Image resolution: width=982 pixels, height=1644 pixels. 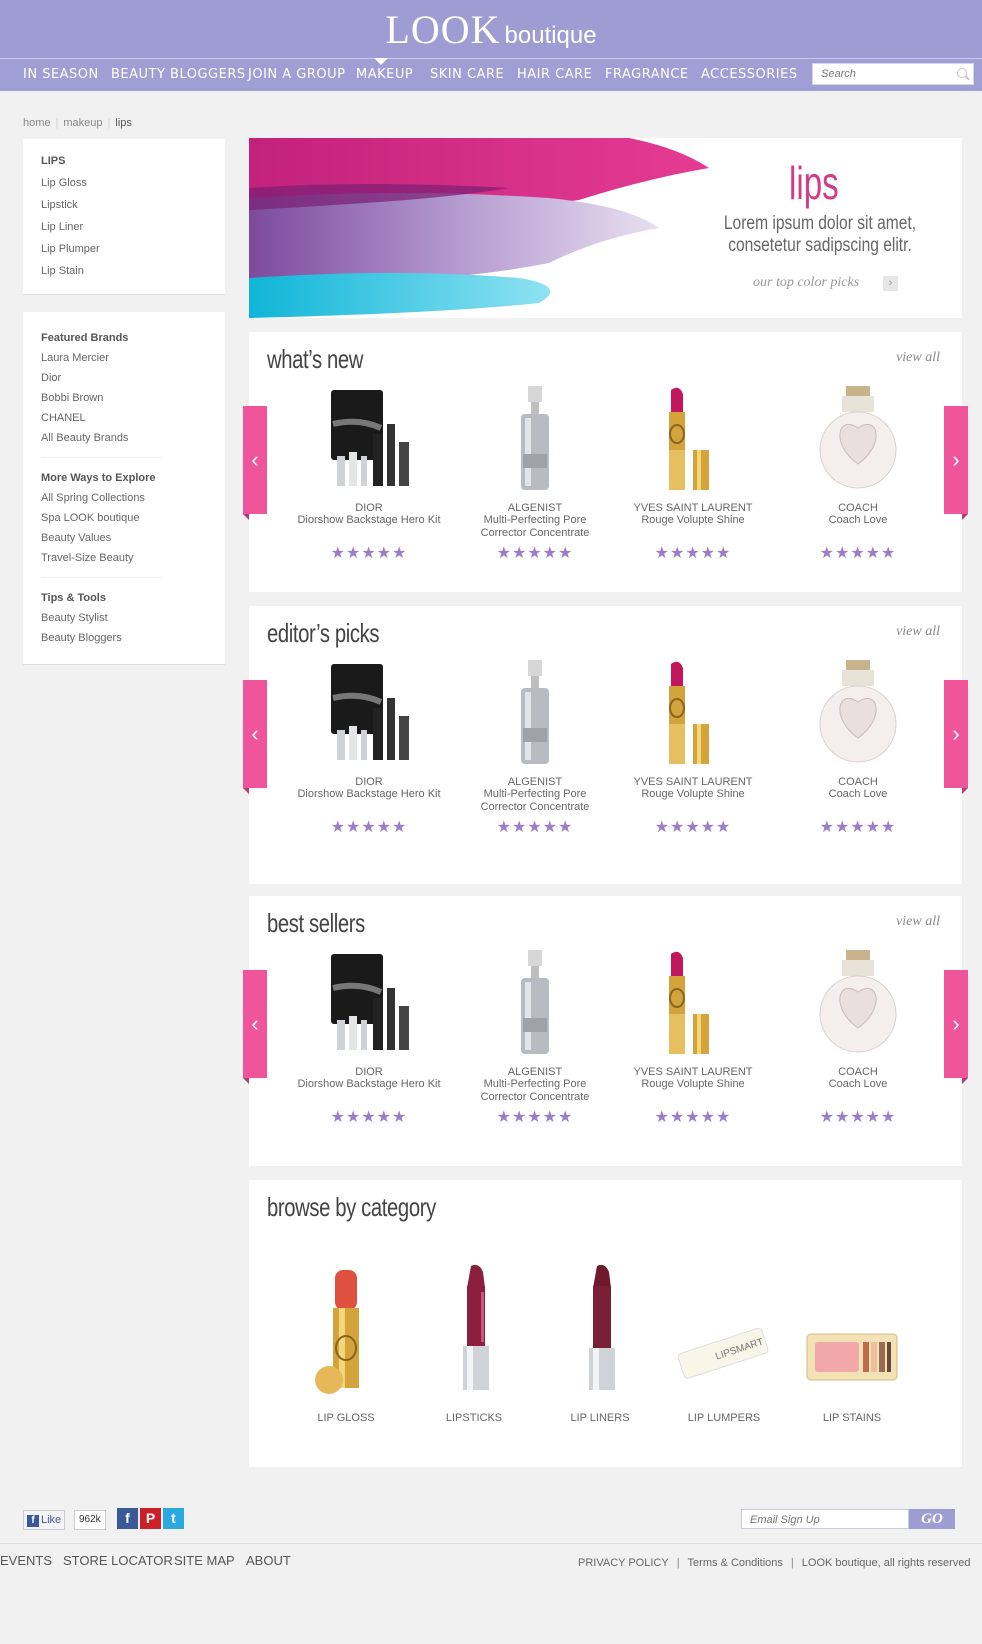 What do you see at coordinates (173, 1518) in the screenshot?
I see `twitter-icon: t` at bounding box center [173, 1518].